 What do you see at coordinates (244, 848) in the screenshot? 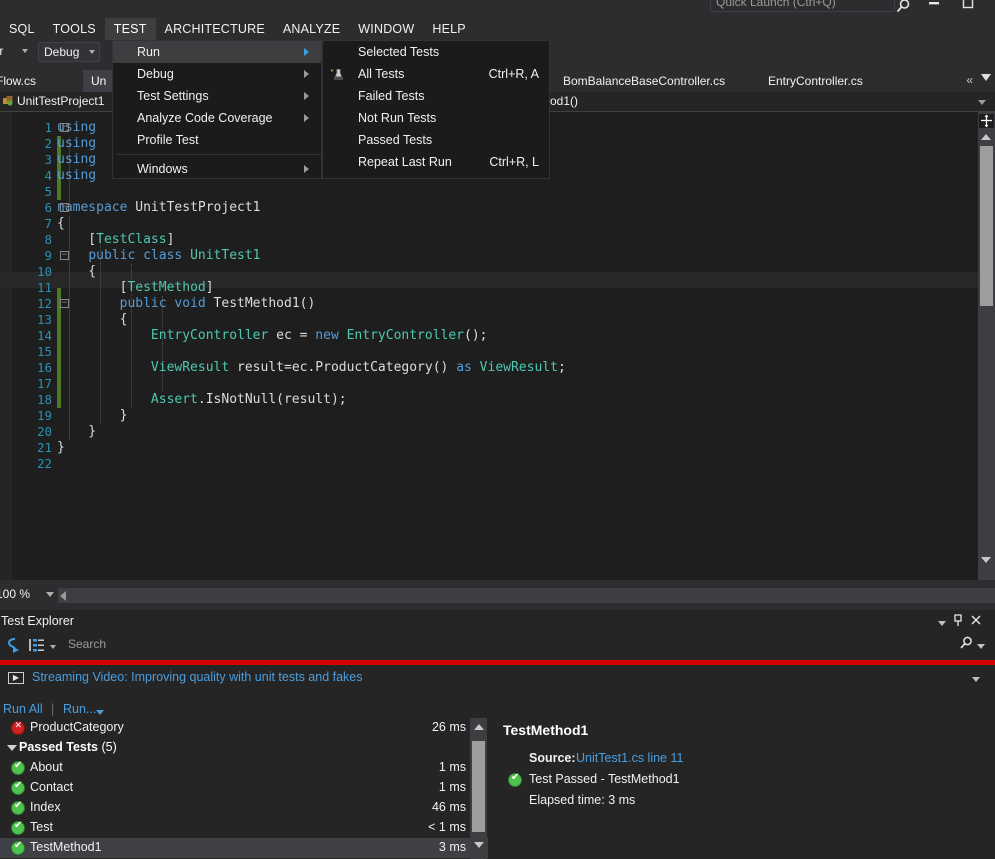
I see `test-list-item: TestMethod1 3 ms` at bounding box center [244, 848].